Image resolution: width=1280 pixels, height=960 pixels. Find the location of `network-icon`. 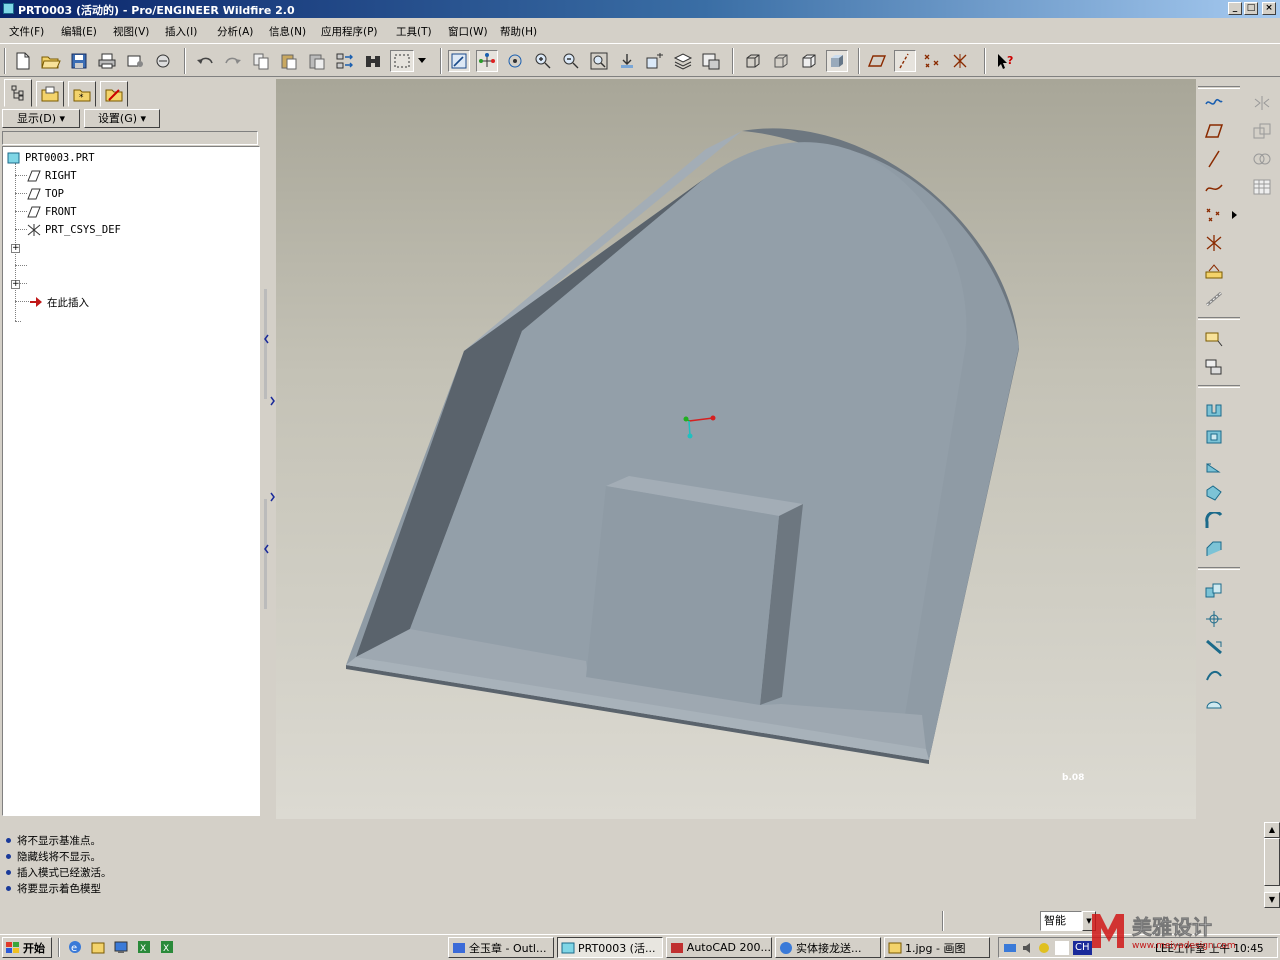

network-icon is located at coordinates (1010, 948).